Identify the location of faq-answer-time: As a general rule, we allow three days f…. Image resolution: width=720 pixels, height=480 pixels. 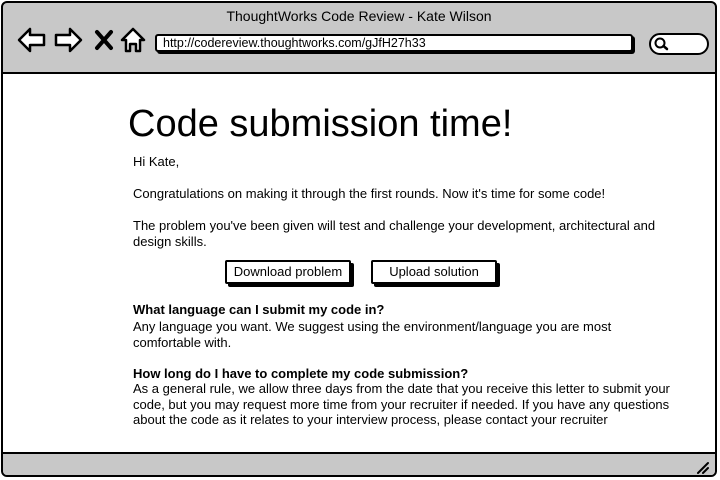
(401, 404).